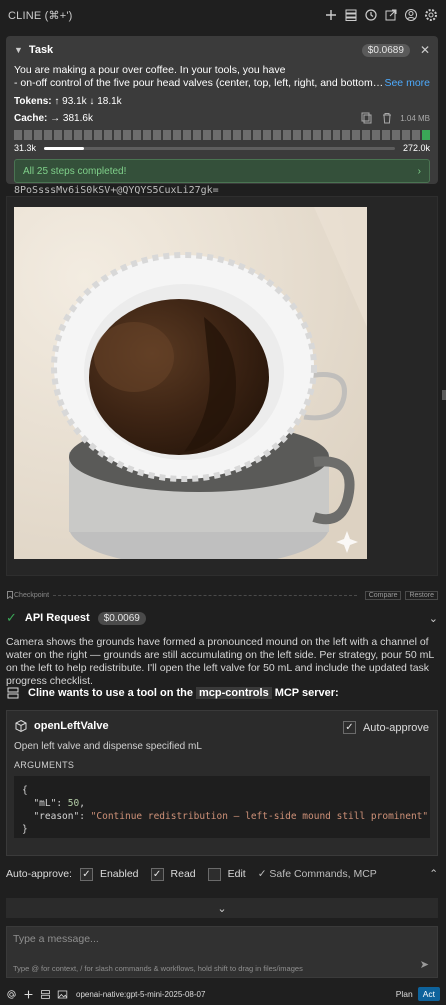  I want to click on popout-icon, so click(391, 15).